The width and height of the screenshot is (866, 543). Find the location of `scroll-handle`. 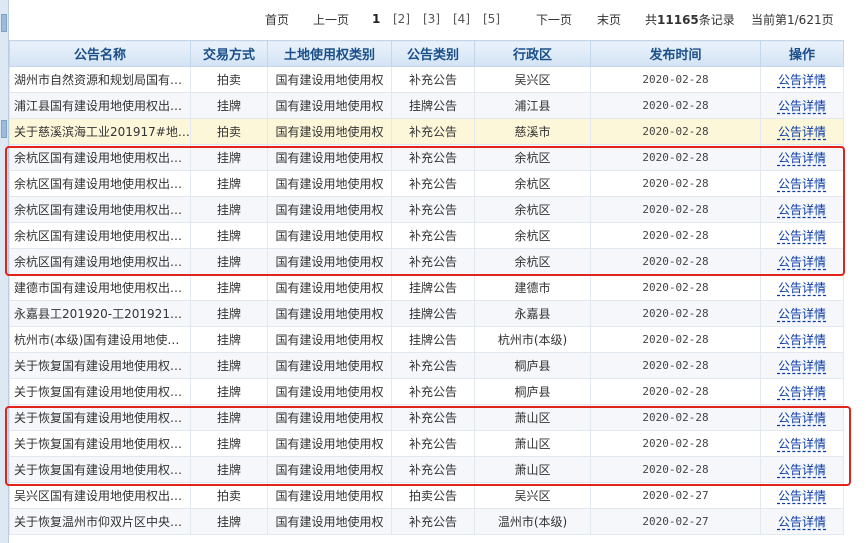

scroll-handle is located at coordinates (4, 23).